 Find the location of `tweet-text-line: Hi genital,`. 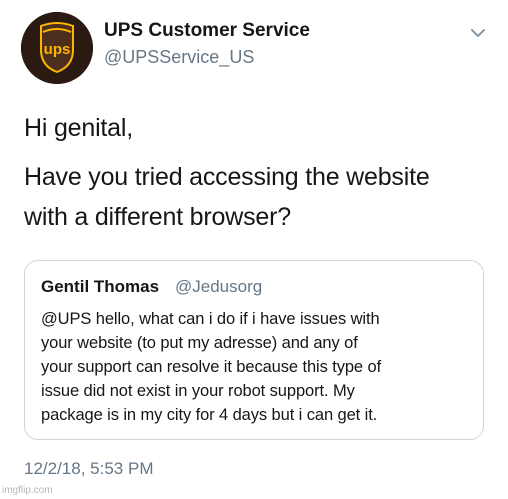

tweet-text-line: Hi genital, is located at coordinates (78, 128).